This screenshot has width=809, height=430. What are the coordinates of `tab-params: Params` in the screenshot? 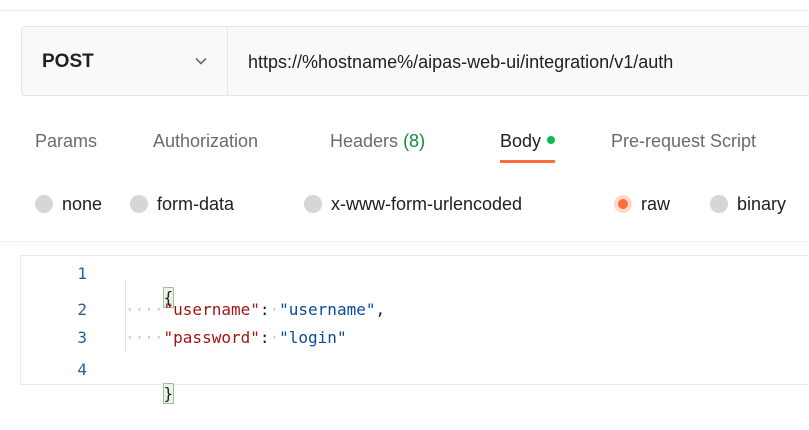 It's located at (66, 141).